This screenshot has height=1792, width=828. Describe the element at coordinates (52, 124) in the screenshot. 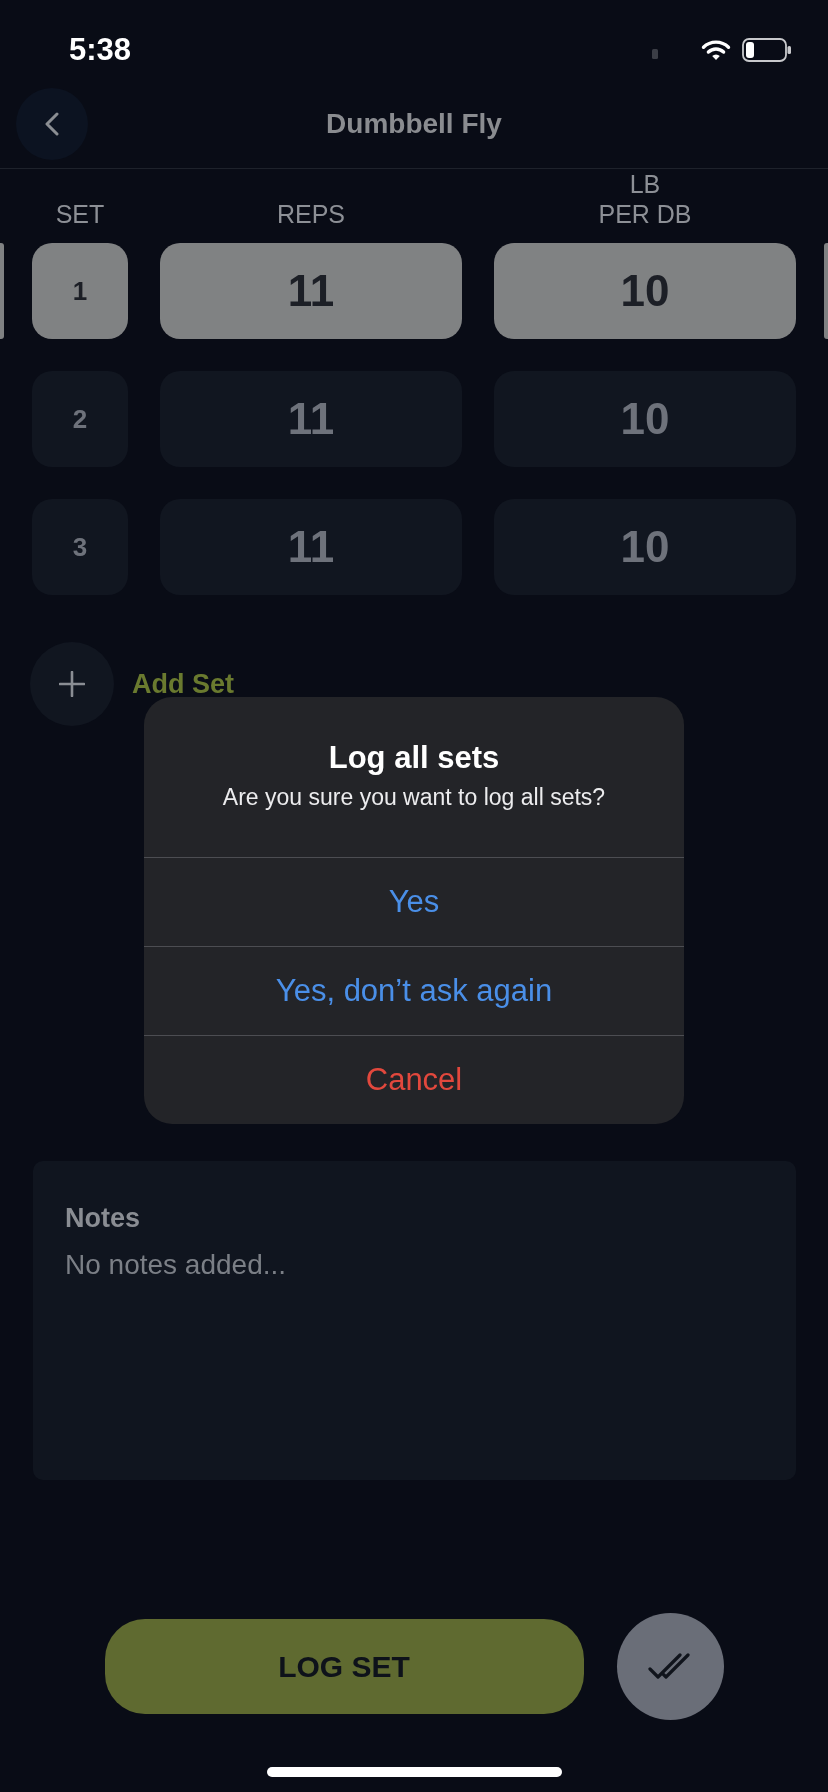

I see `chevron-left-icon` at that location.